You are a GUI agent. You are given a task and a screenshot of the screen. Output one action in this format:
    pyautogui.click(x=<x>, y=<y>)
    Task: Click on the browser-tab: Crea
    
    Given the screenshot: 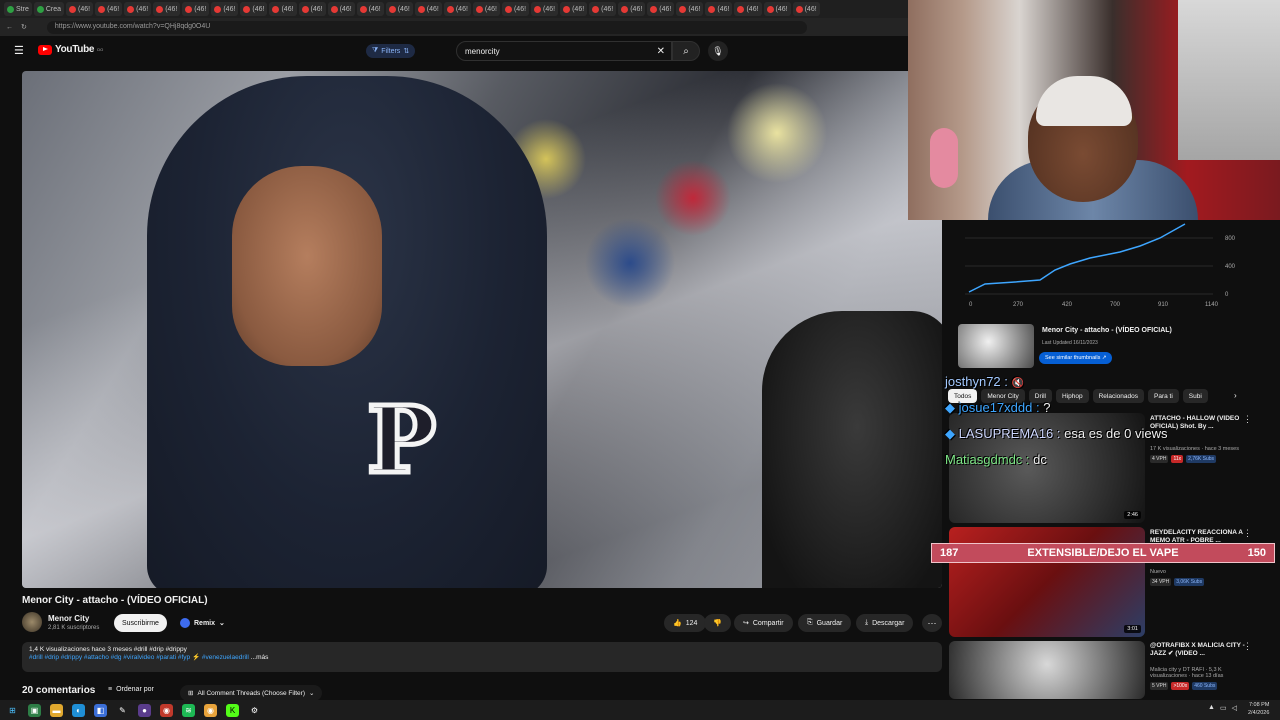 What is the action you would take?
    pyautogui.click(x=49, y=9)
    